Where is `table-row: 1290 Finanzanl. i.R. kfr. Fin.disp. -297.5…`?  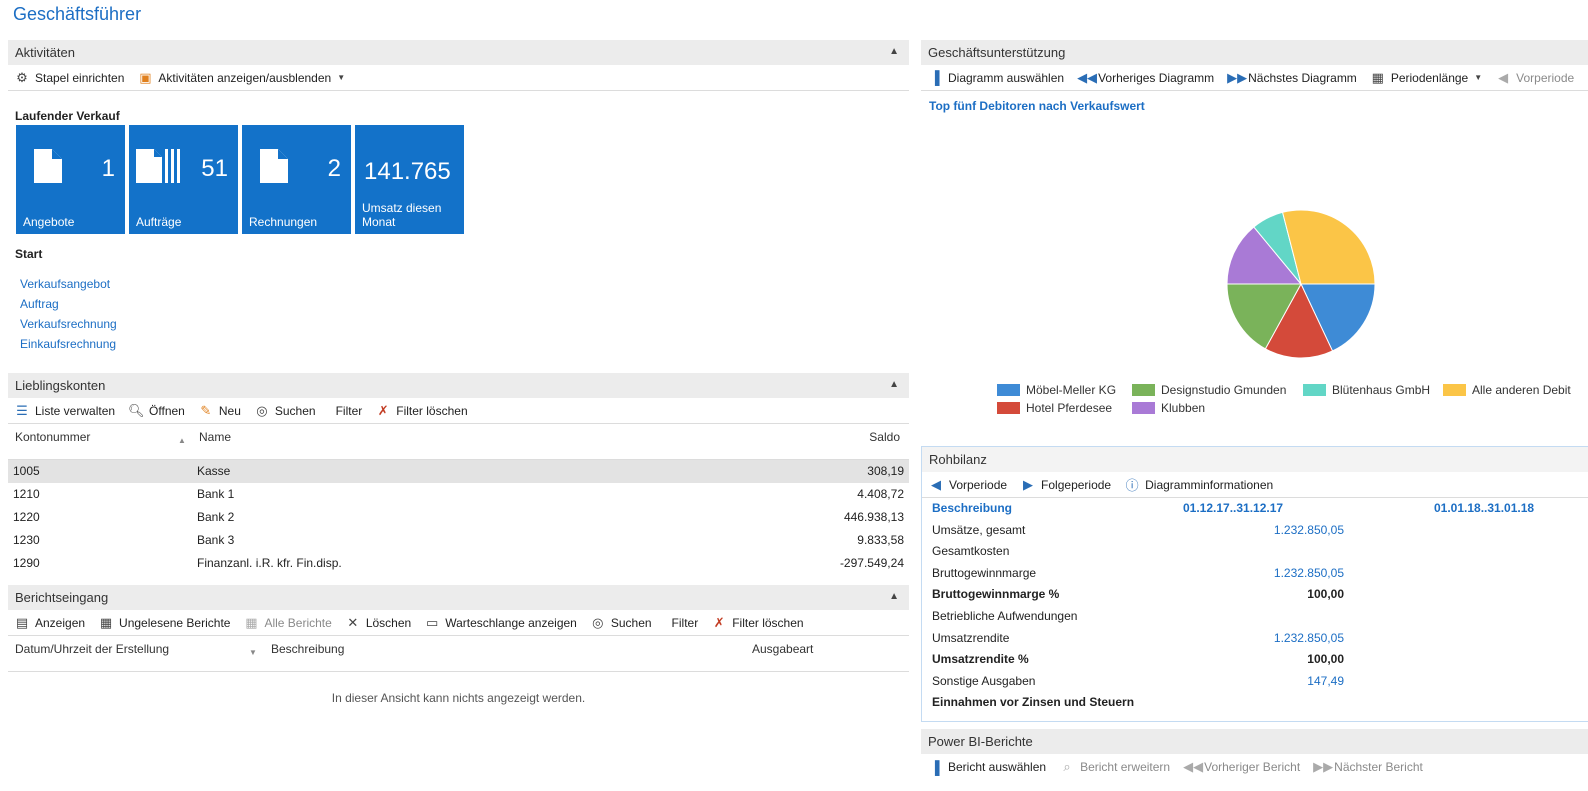 table-row: 1290 Finanzanl. i.R. kfr. Fin.disp. -297.5… is located at coordinates (458, 563).